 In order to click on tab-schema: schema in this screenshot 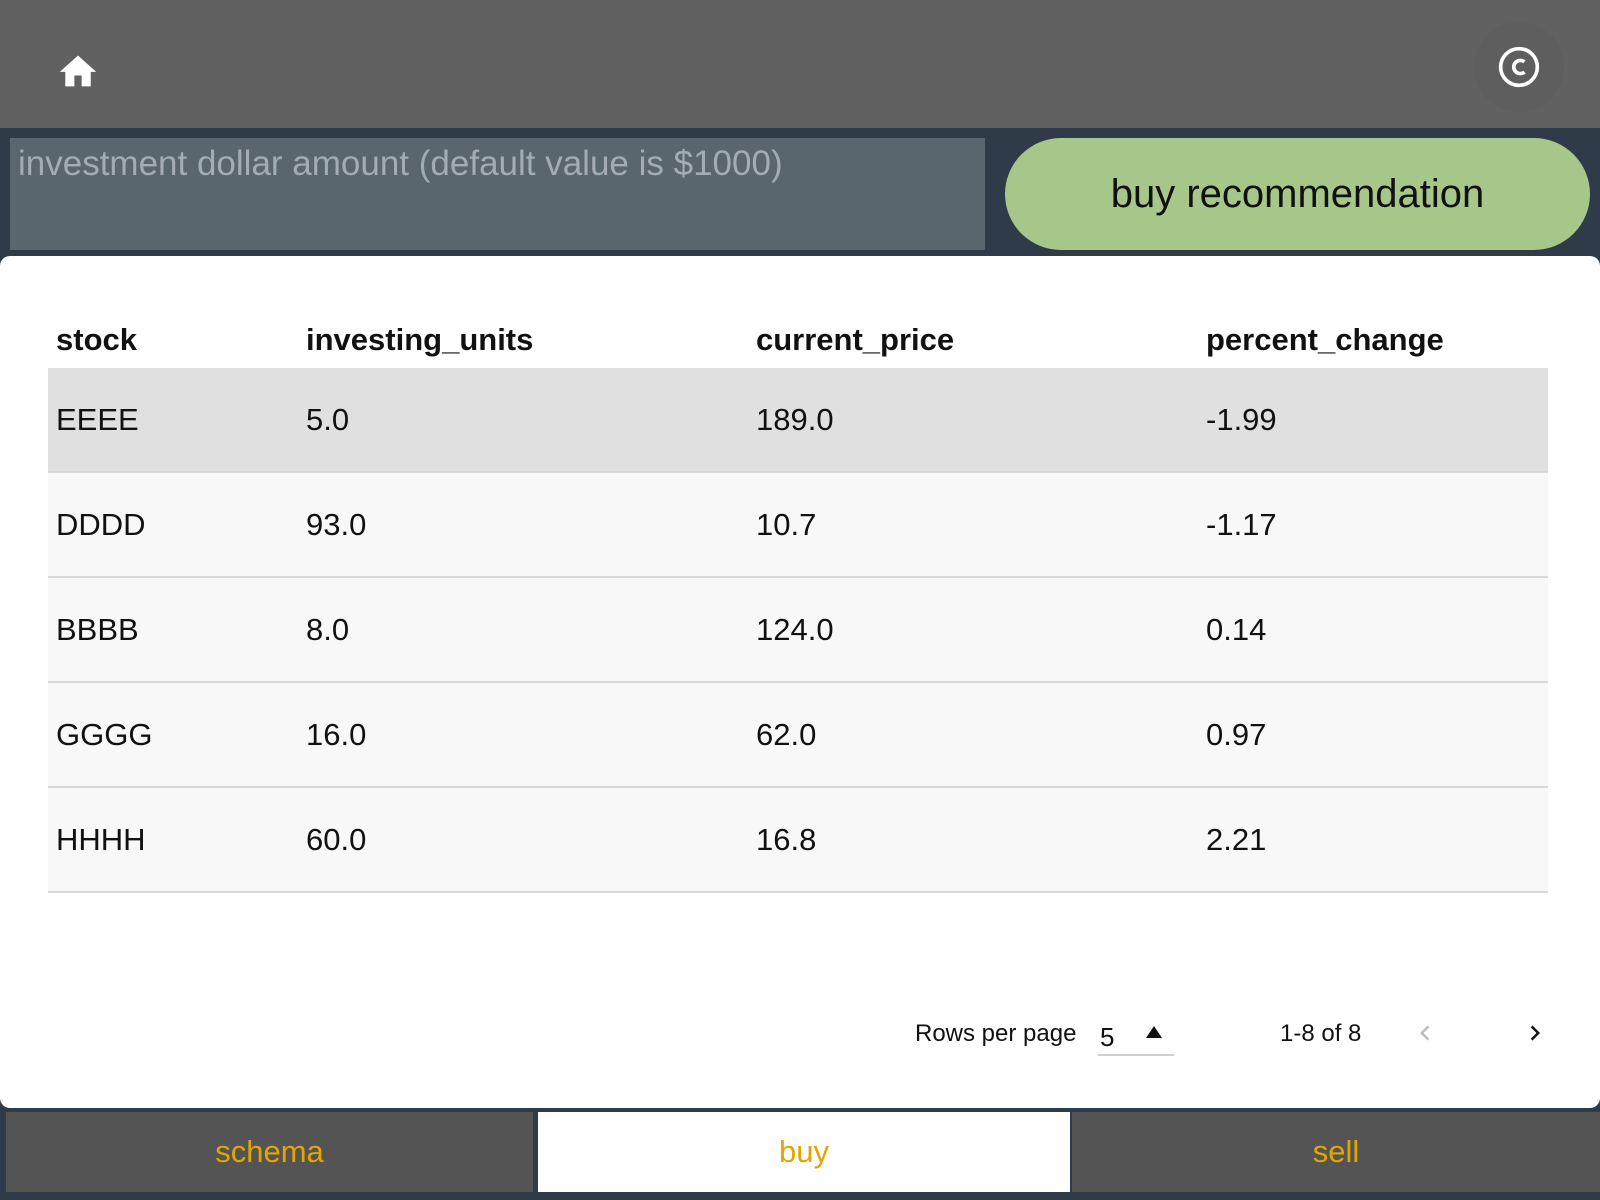, I will do `click(269, 1152)`.